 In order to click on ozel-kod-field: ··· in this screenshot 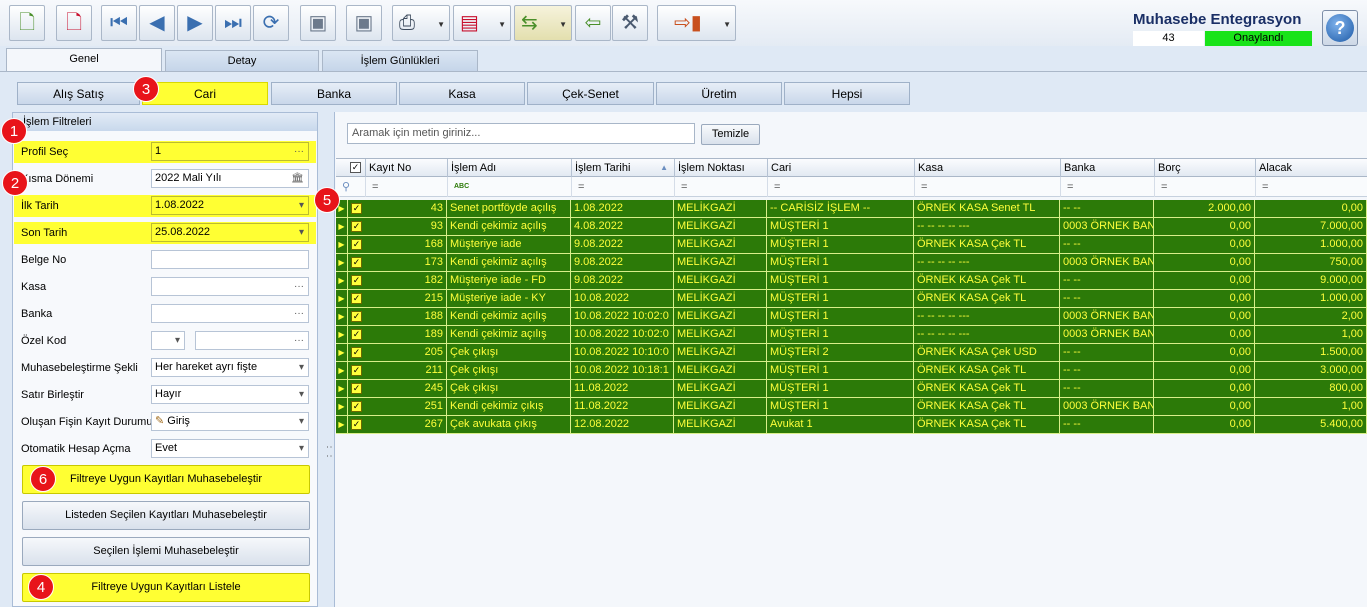, I will do `click(252, 340)`.